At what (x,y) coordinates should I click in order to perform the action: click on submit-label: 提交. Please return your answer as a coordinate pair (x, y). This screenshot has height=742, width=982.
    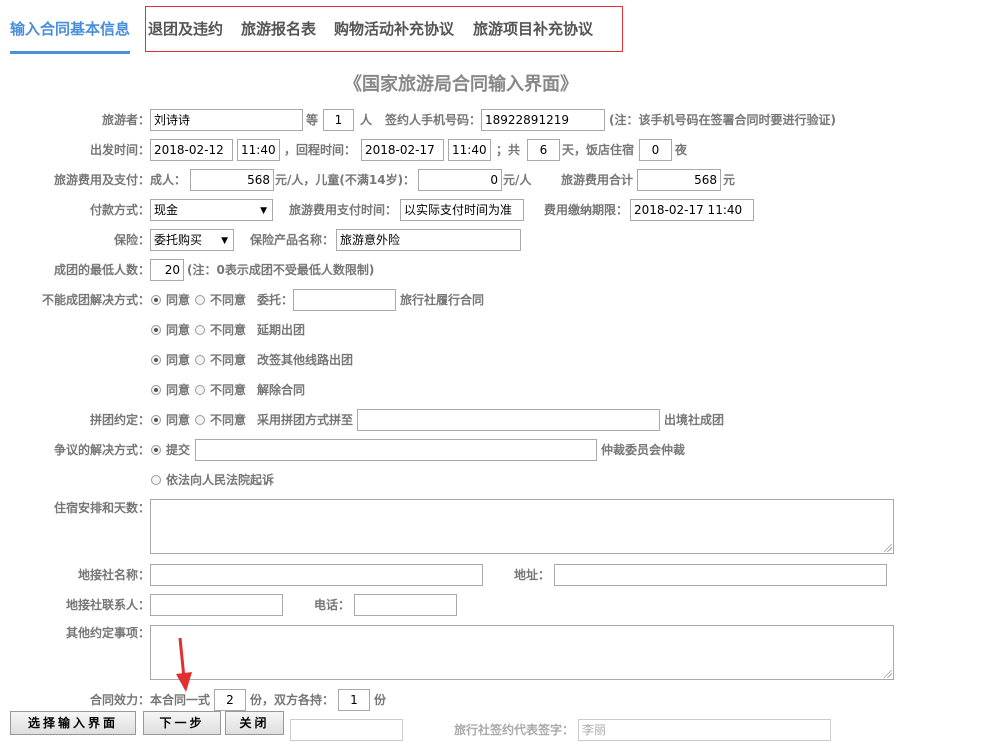
    Looking at the image, I should click on (178, 450).